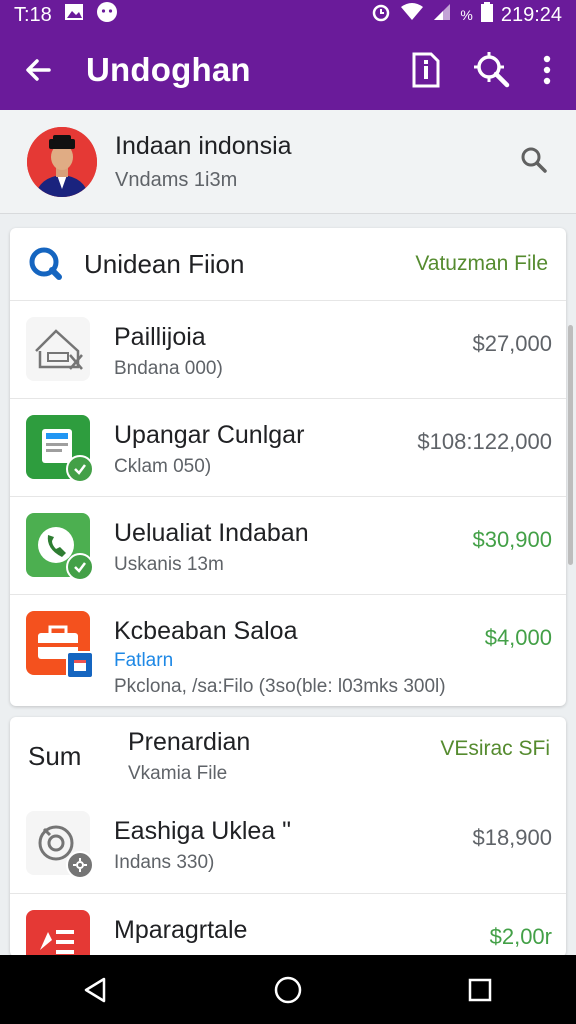 The height and width of the screenshot is (1024, 576). What do you see at coordinates (288, 349) in the screenshot?
I see `list-item: Paillijoia Bndana 000) $27,000` at bounding box center [288, 349].